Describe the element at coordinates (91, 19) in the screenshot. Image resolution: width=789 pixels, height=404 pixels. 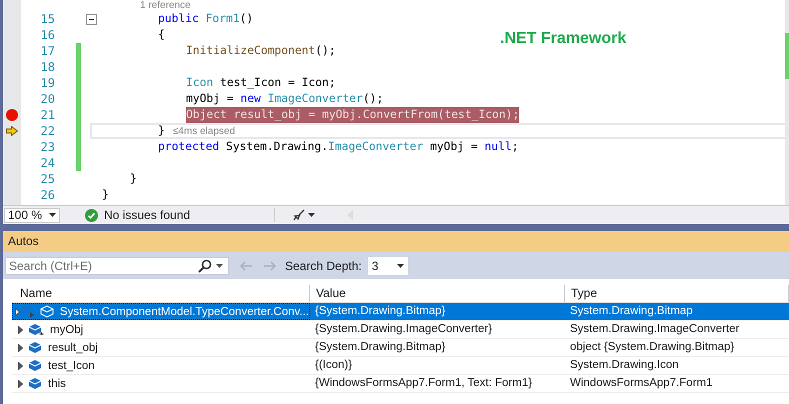
I see `collapse-icon` at that location.